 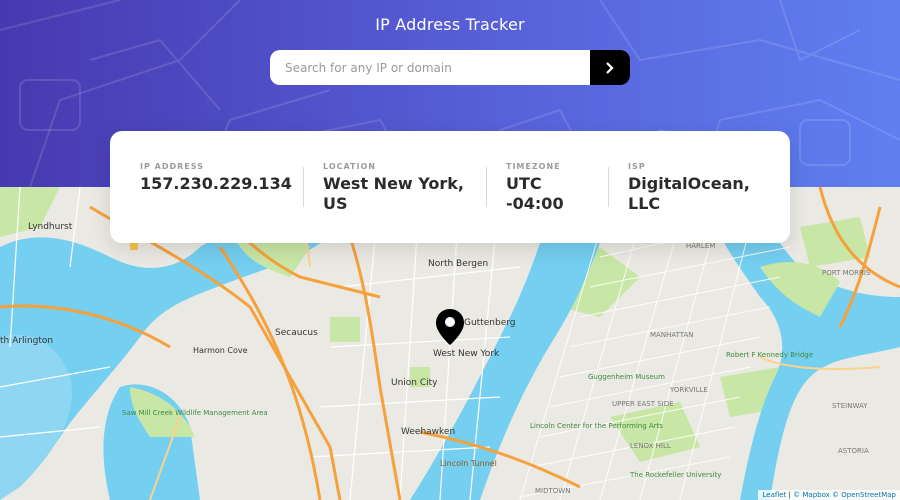 What do you see at coordinates (490, 323) in the screenshot?
I see `map-label-guttenberg: Guttenberg` at bounding box center [490, 323].